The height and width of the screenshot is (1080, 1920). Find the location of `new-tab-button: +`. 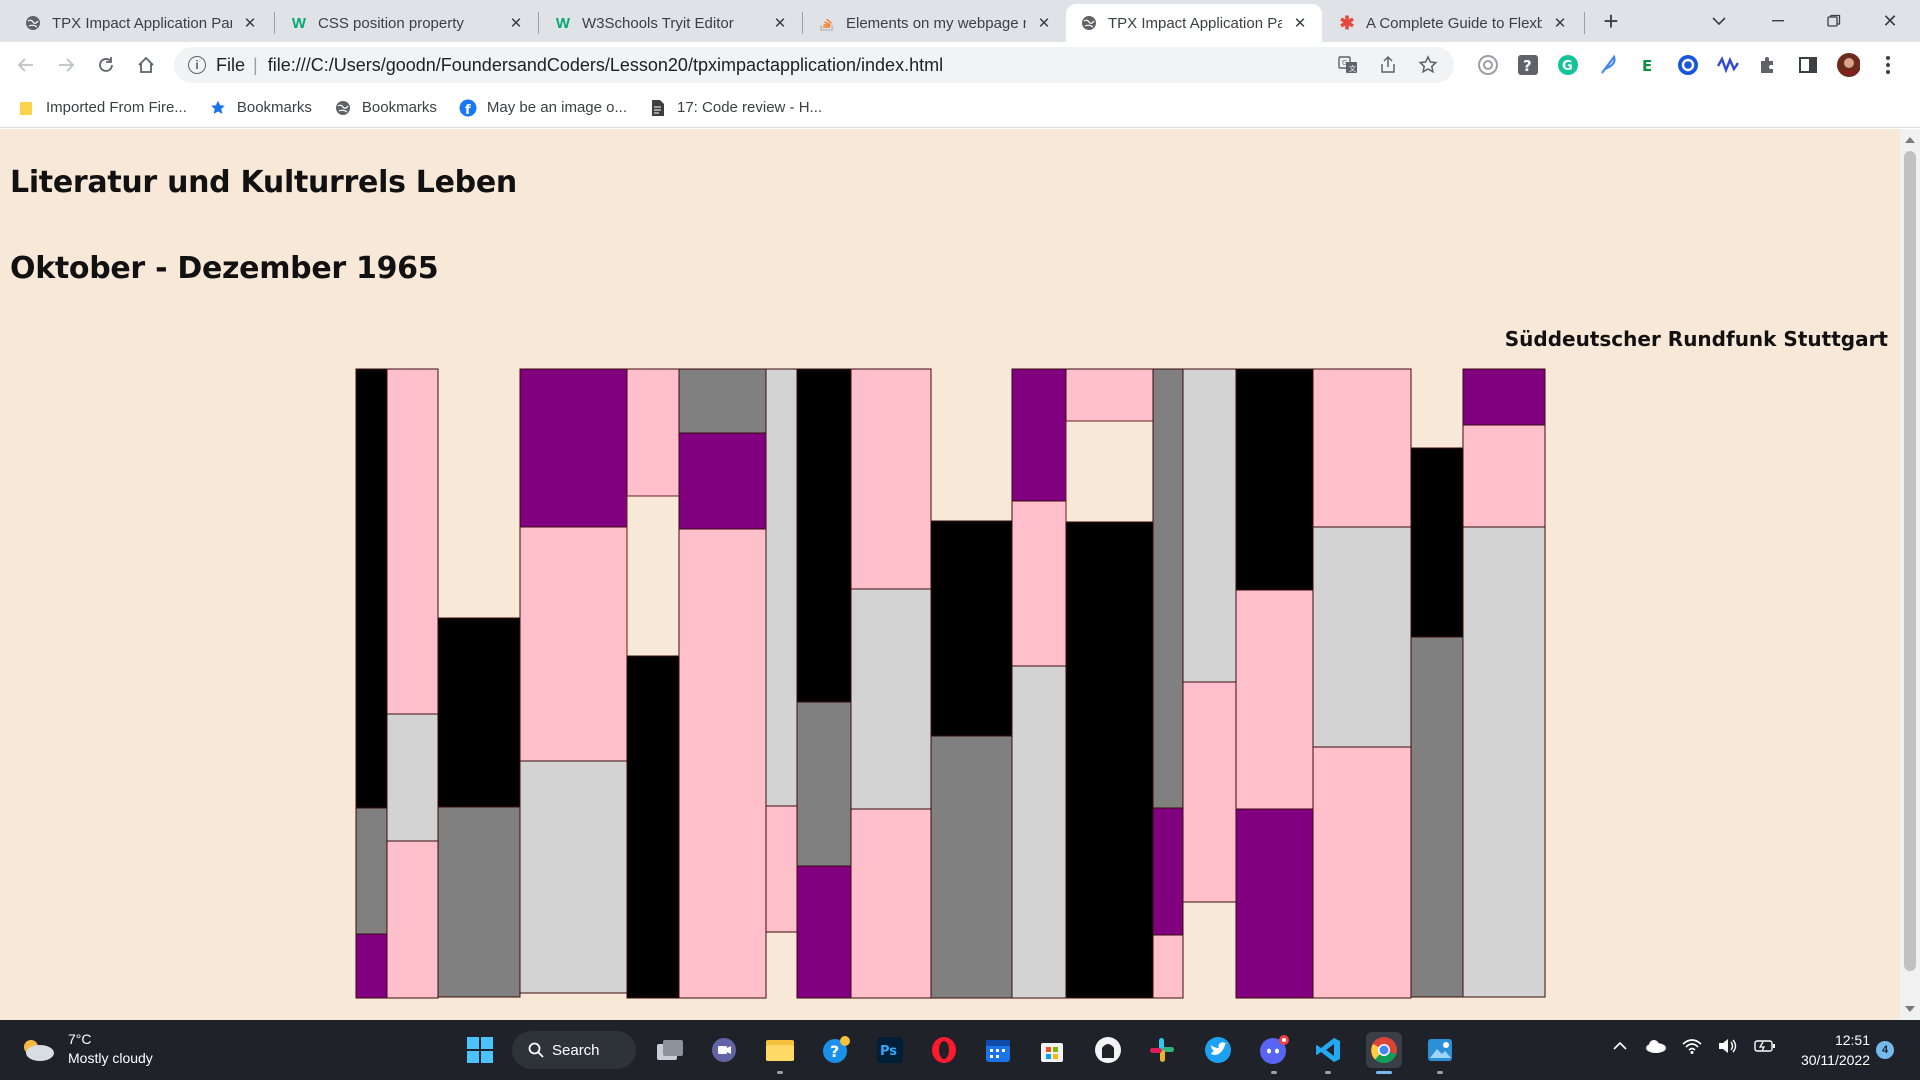

new-tab-button: + is located at coordinates (1611, 21).